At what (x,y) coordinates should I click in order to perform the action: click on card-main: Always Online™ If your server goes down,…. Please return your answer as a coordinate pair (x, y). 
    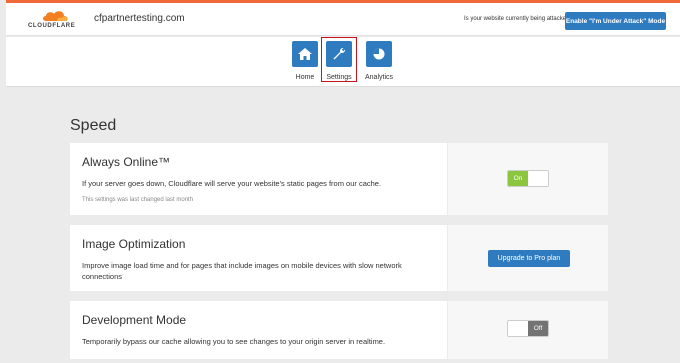
    Looking at the image, I should click on (259, 179).